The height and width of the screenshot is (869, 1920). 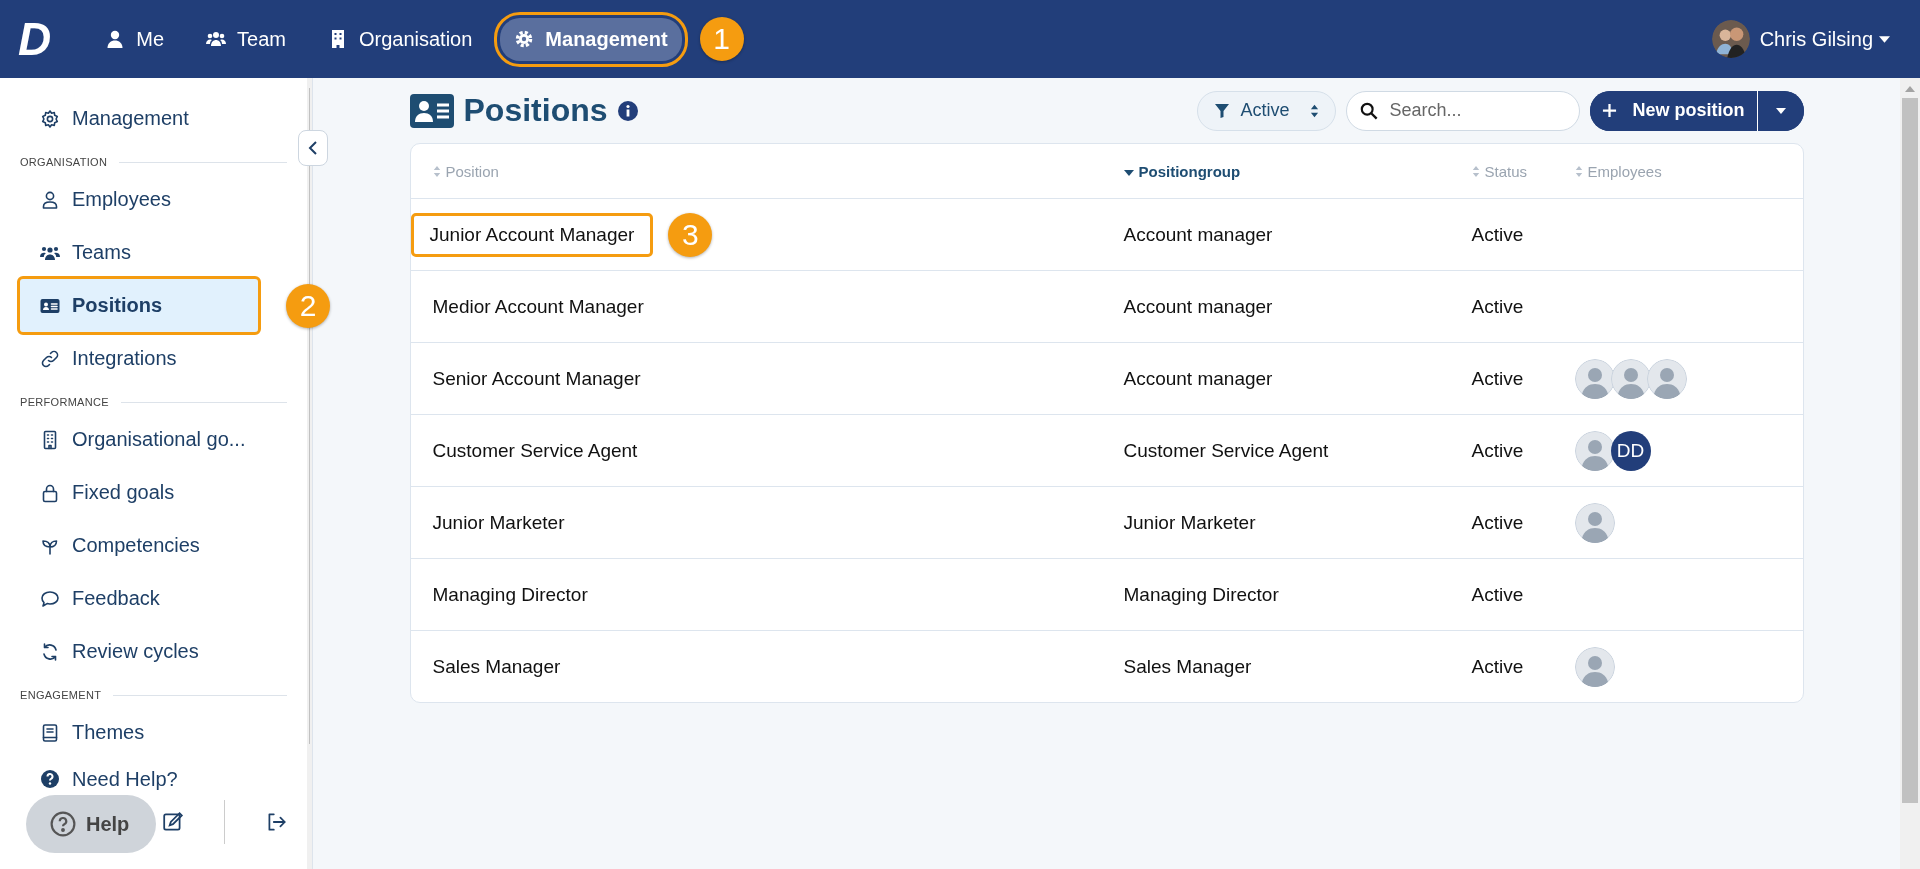 What do you see at coordinates (139, 545) in the screenshot?
I see `sidebar-item: Competencies` at bounding box center [139, 545].